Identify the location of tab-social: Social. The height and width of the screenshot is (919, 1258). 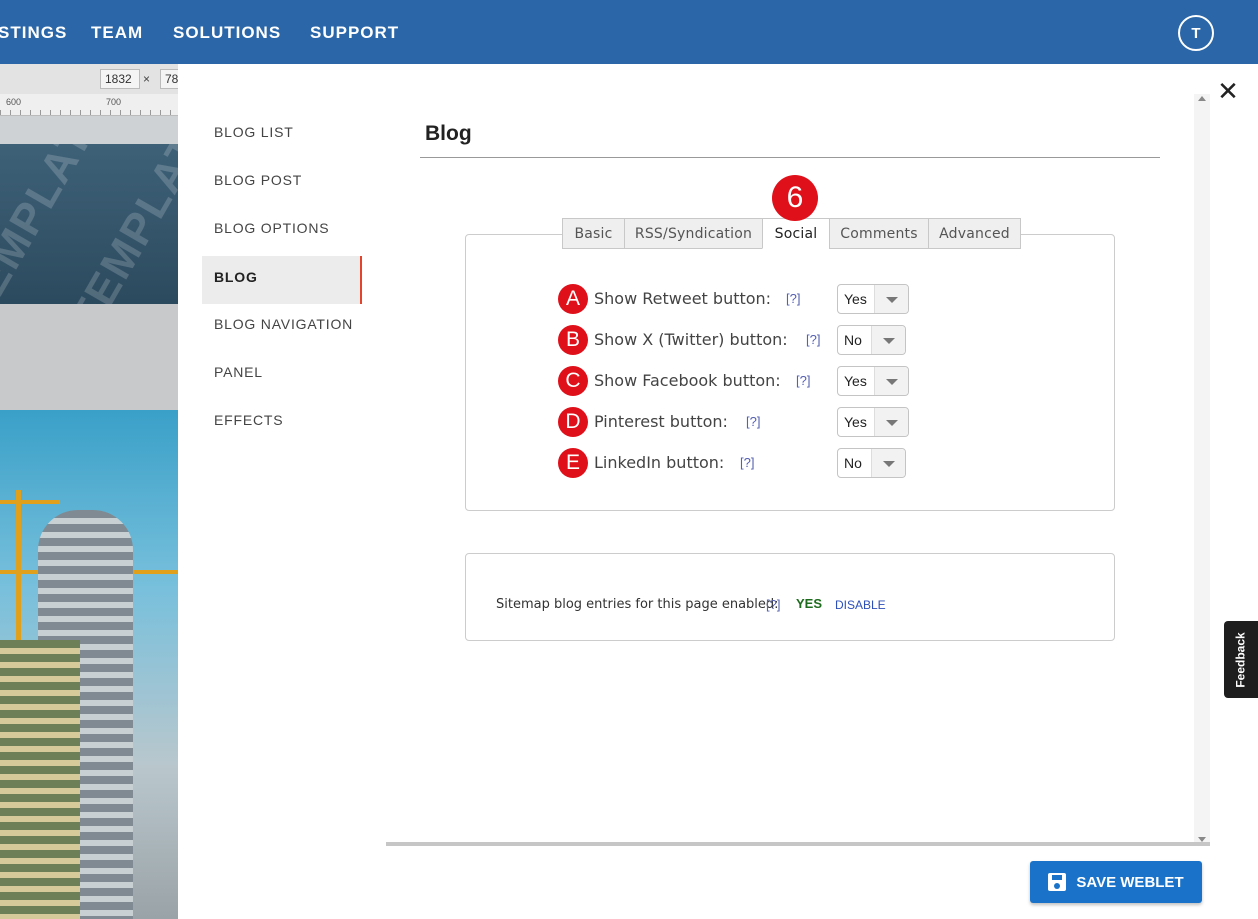
(796, 233).